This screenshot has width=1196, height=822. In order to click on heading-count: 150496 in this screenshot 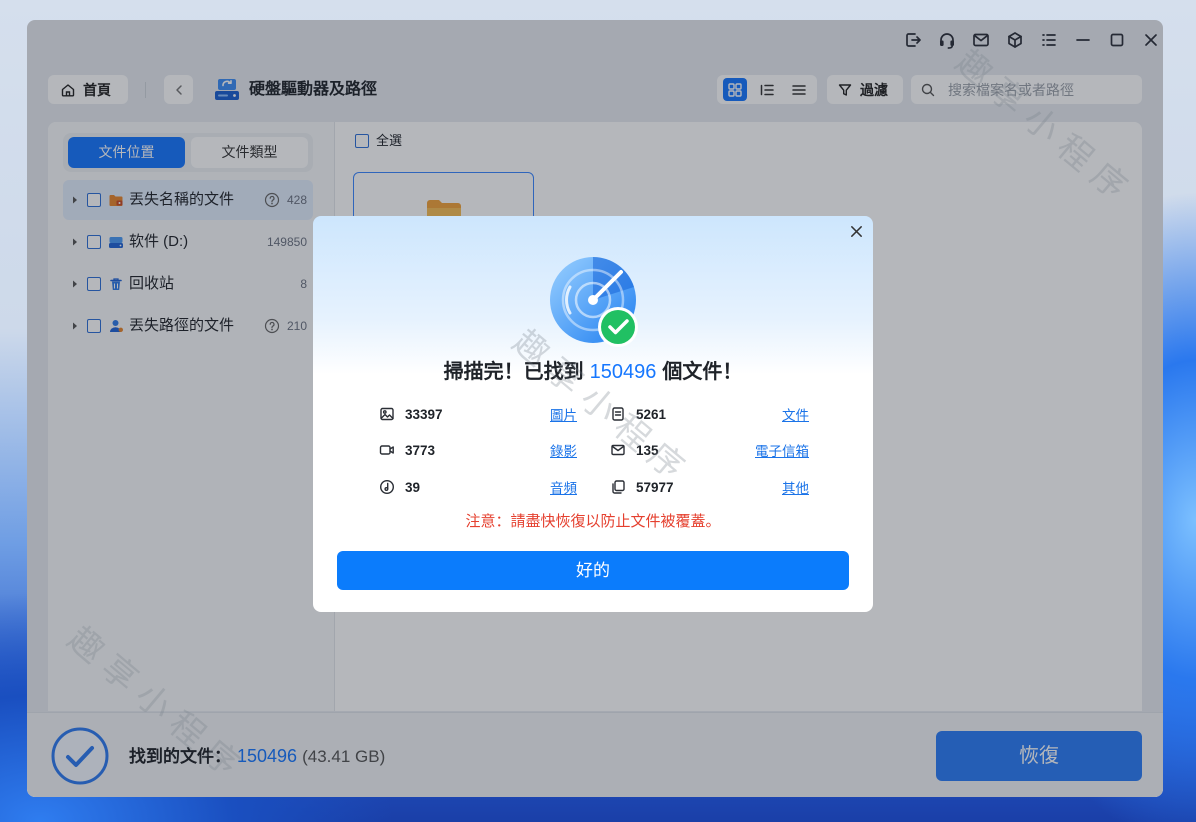, I will do `click(623, 372)`.